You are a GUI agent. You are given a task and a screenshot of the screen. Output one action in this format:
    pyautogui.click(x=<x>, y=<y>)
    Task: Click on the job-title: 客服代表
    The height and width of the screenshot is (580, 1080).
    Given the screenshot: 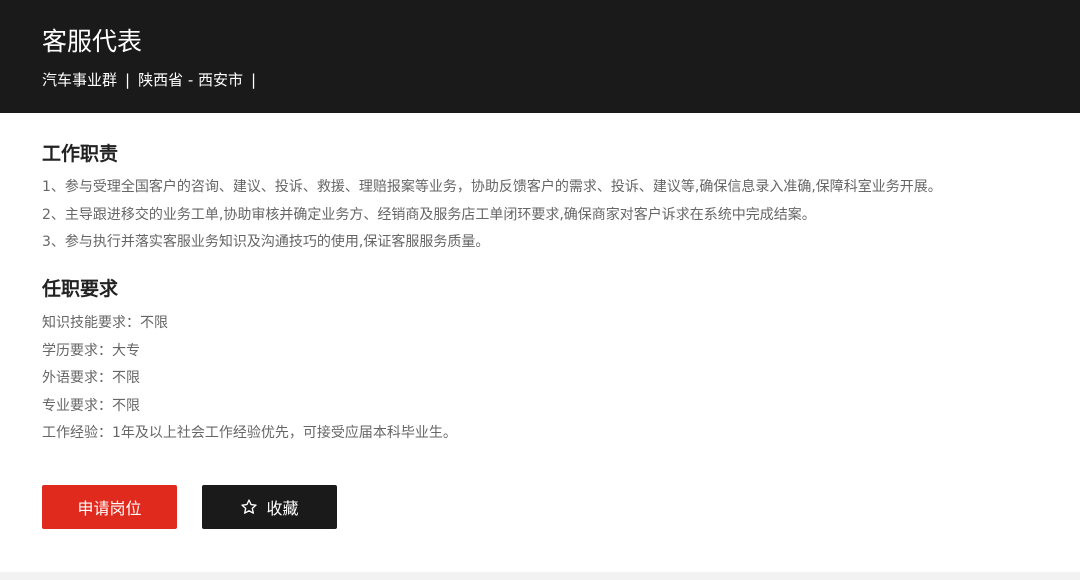 What is the action you would take?
    pyautogui.click(x=92, y=41)
    